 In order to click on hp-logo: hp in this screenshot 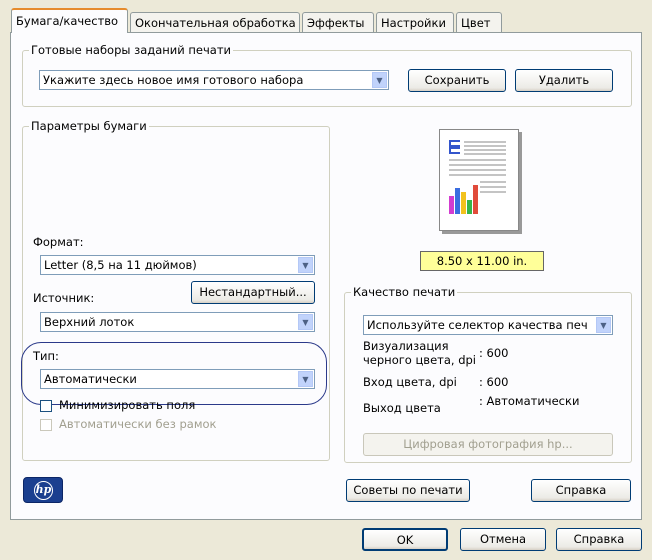, I will do `click(43, 490)`.